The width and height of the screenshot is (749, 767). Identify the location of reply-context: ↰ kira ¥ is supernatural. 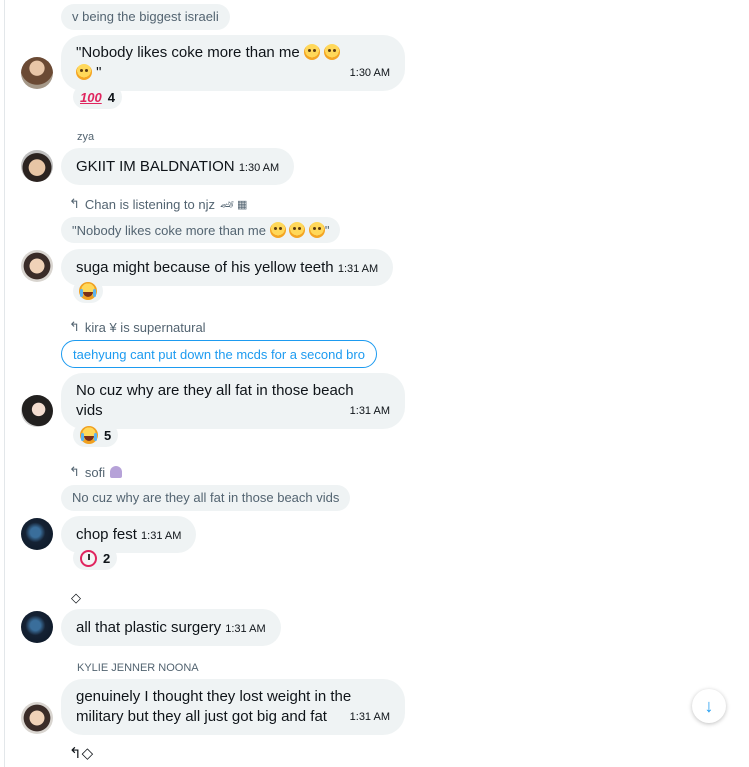
(137, 327).